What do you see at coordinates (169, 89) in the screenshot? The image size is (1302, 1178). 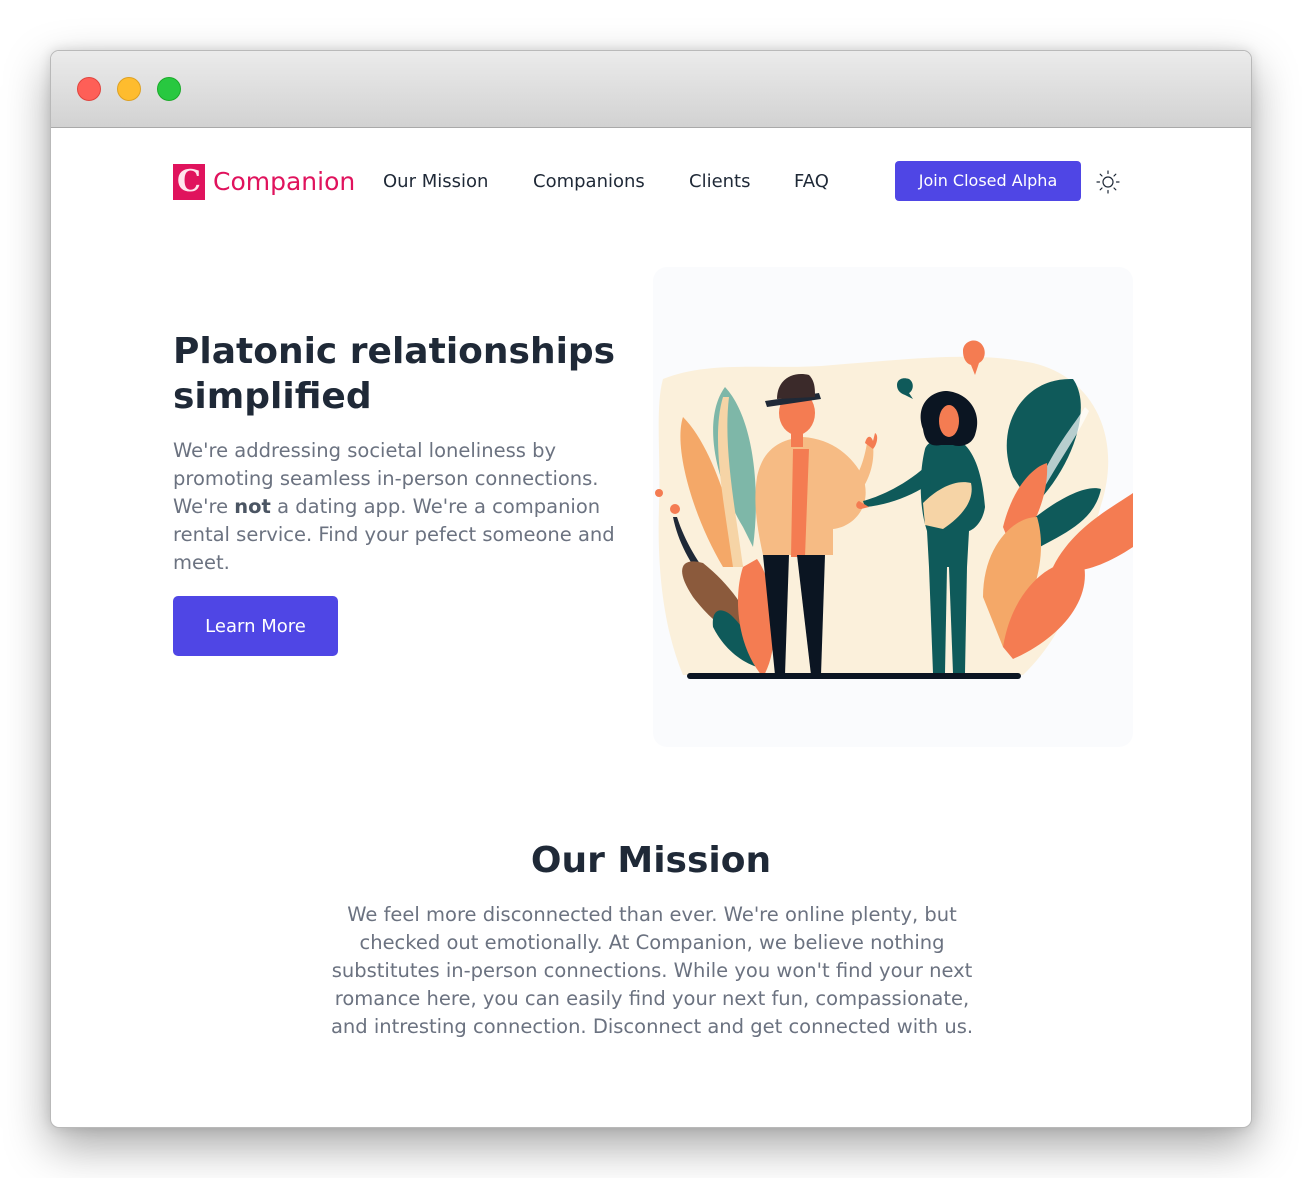 I see `zoom-window-button` at bounding box center [169, 89].